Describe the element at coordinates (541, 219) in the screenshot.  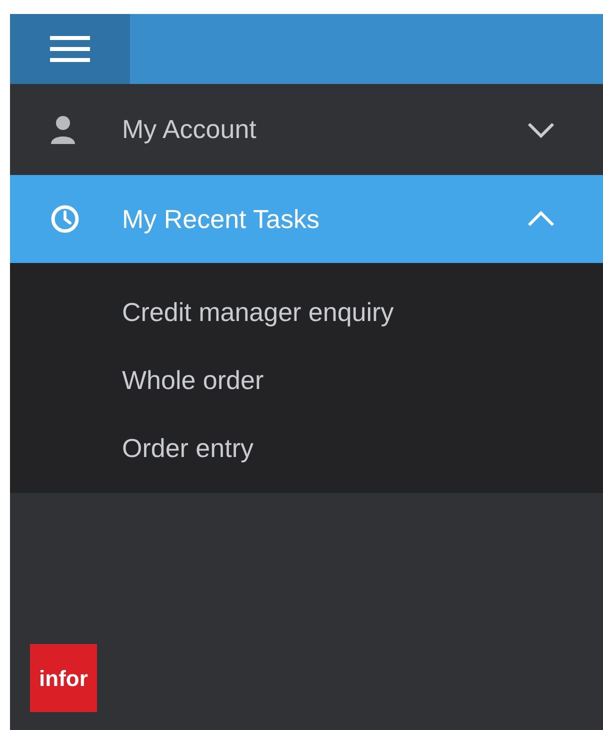
I see `chevron-up-icon` at that location.